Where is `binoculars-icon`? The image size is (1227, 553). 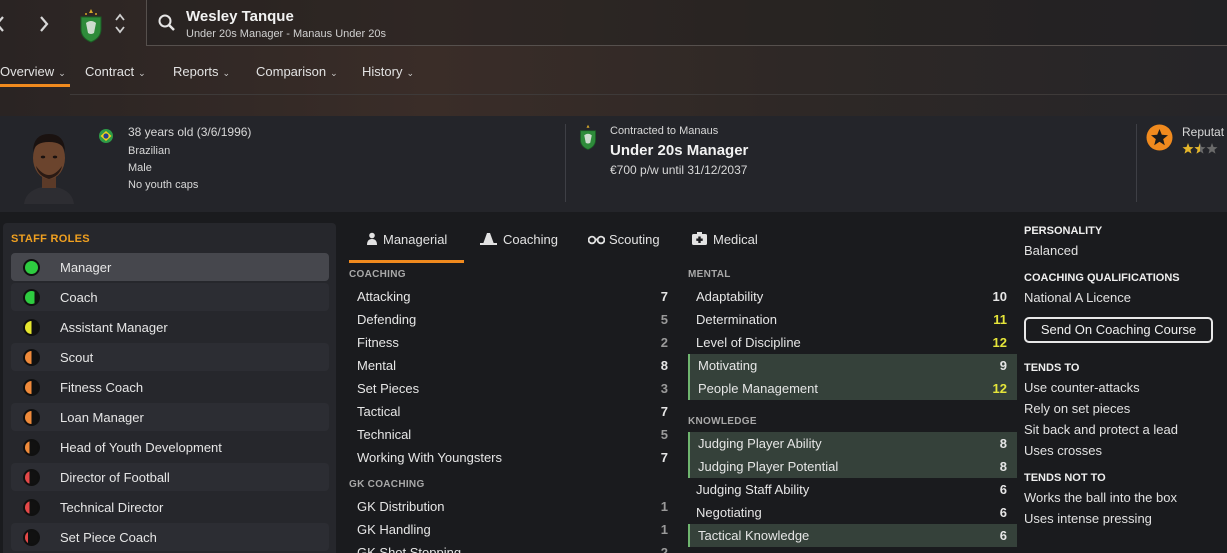
binoculars-icon is located at coordinates (596, 240).